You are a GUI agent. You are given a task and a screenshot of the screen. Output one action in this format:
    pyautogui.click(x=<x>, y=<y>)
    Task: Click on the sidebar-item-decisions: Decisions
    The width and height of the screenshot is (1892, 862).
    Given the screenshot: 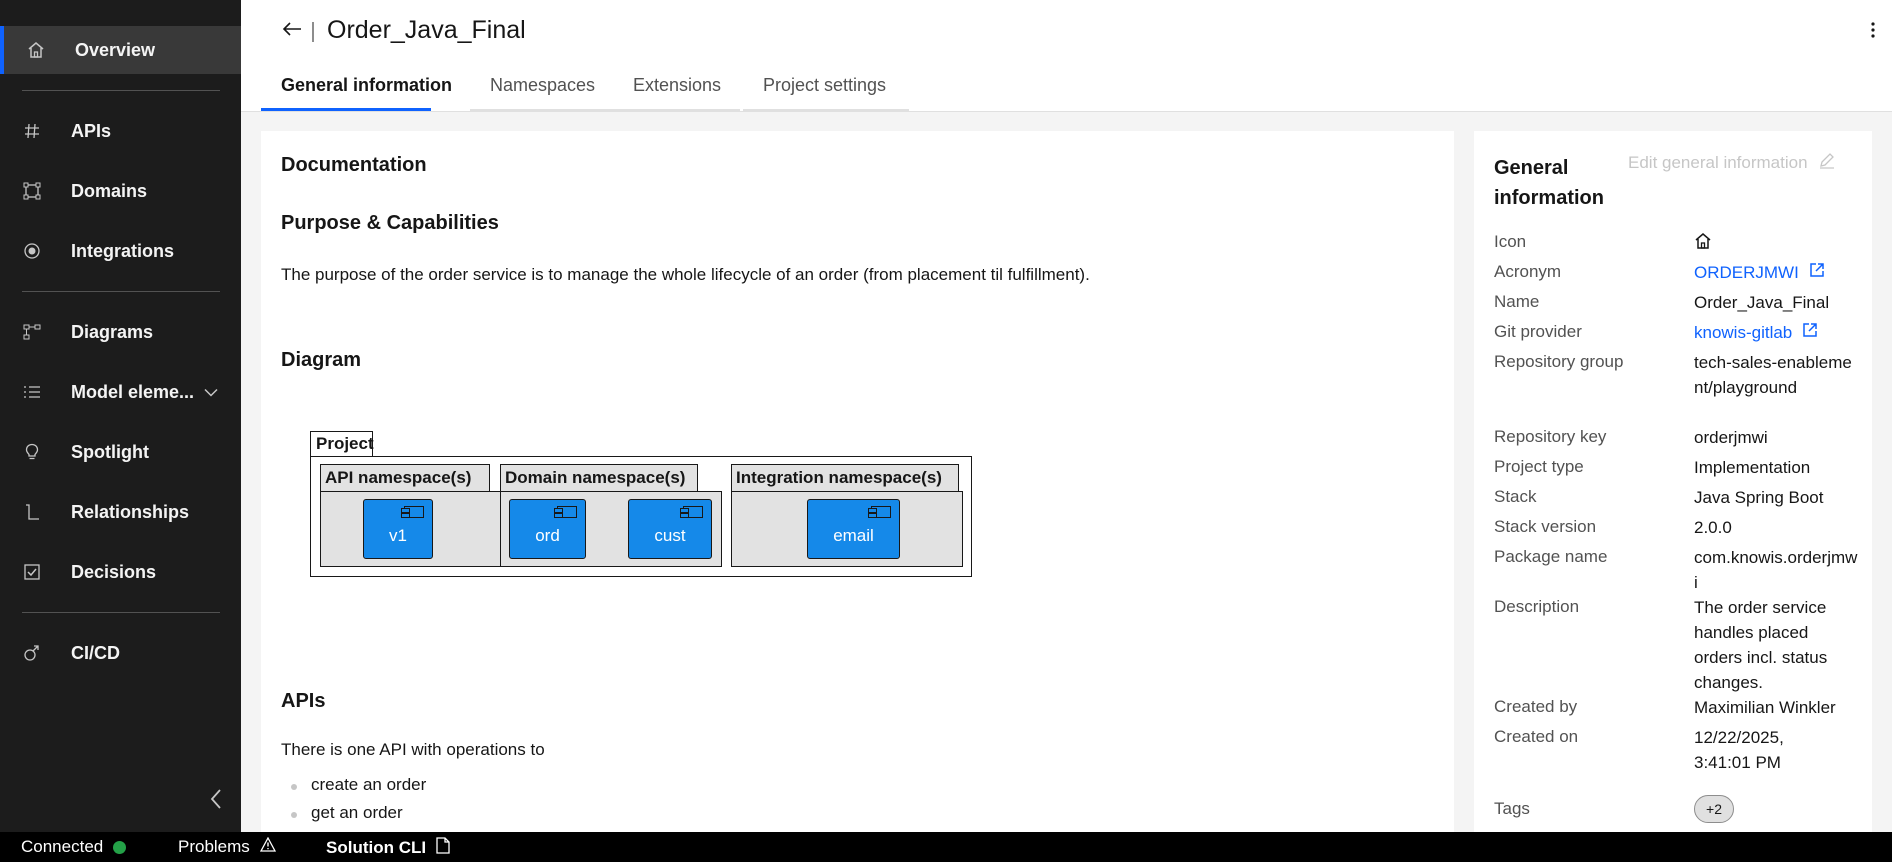 What is the action you would take?
    pyautogui.click(x=120, y=572)
    